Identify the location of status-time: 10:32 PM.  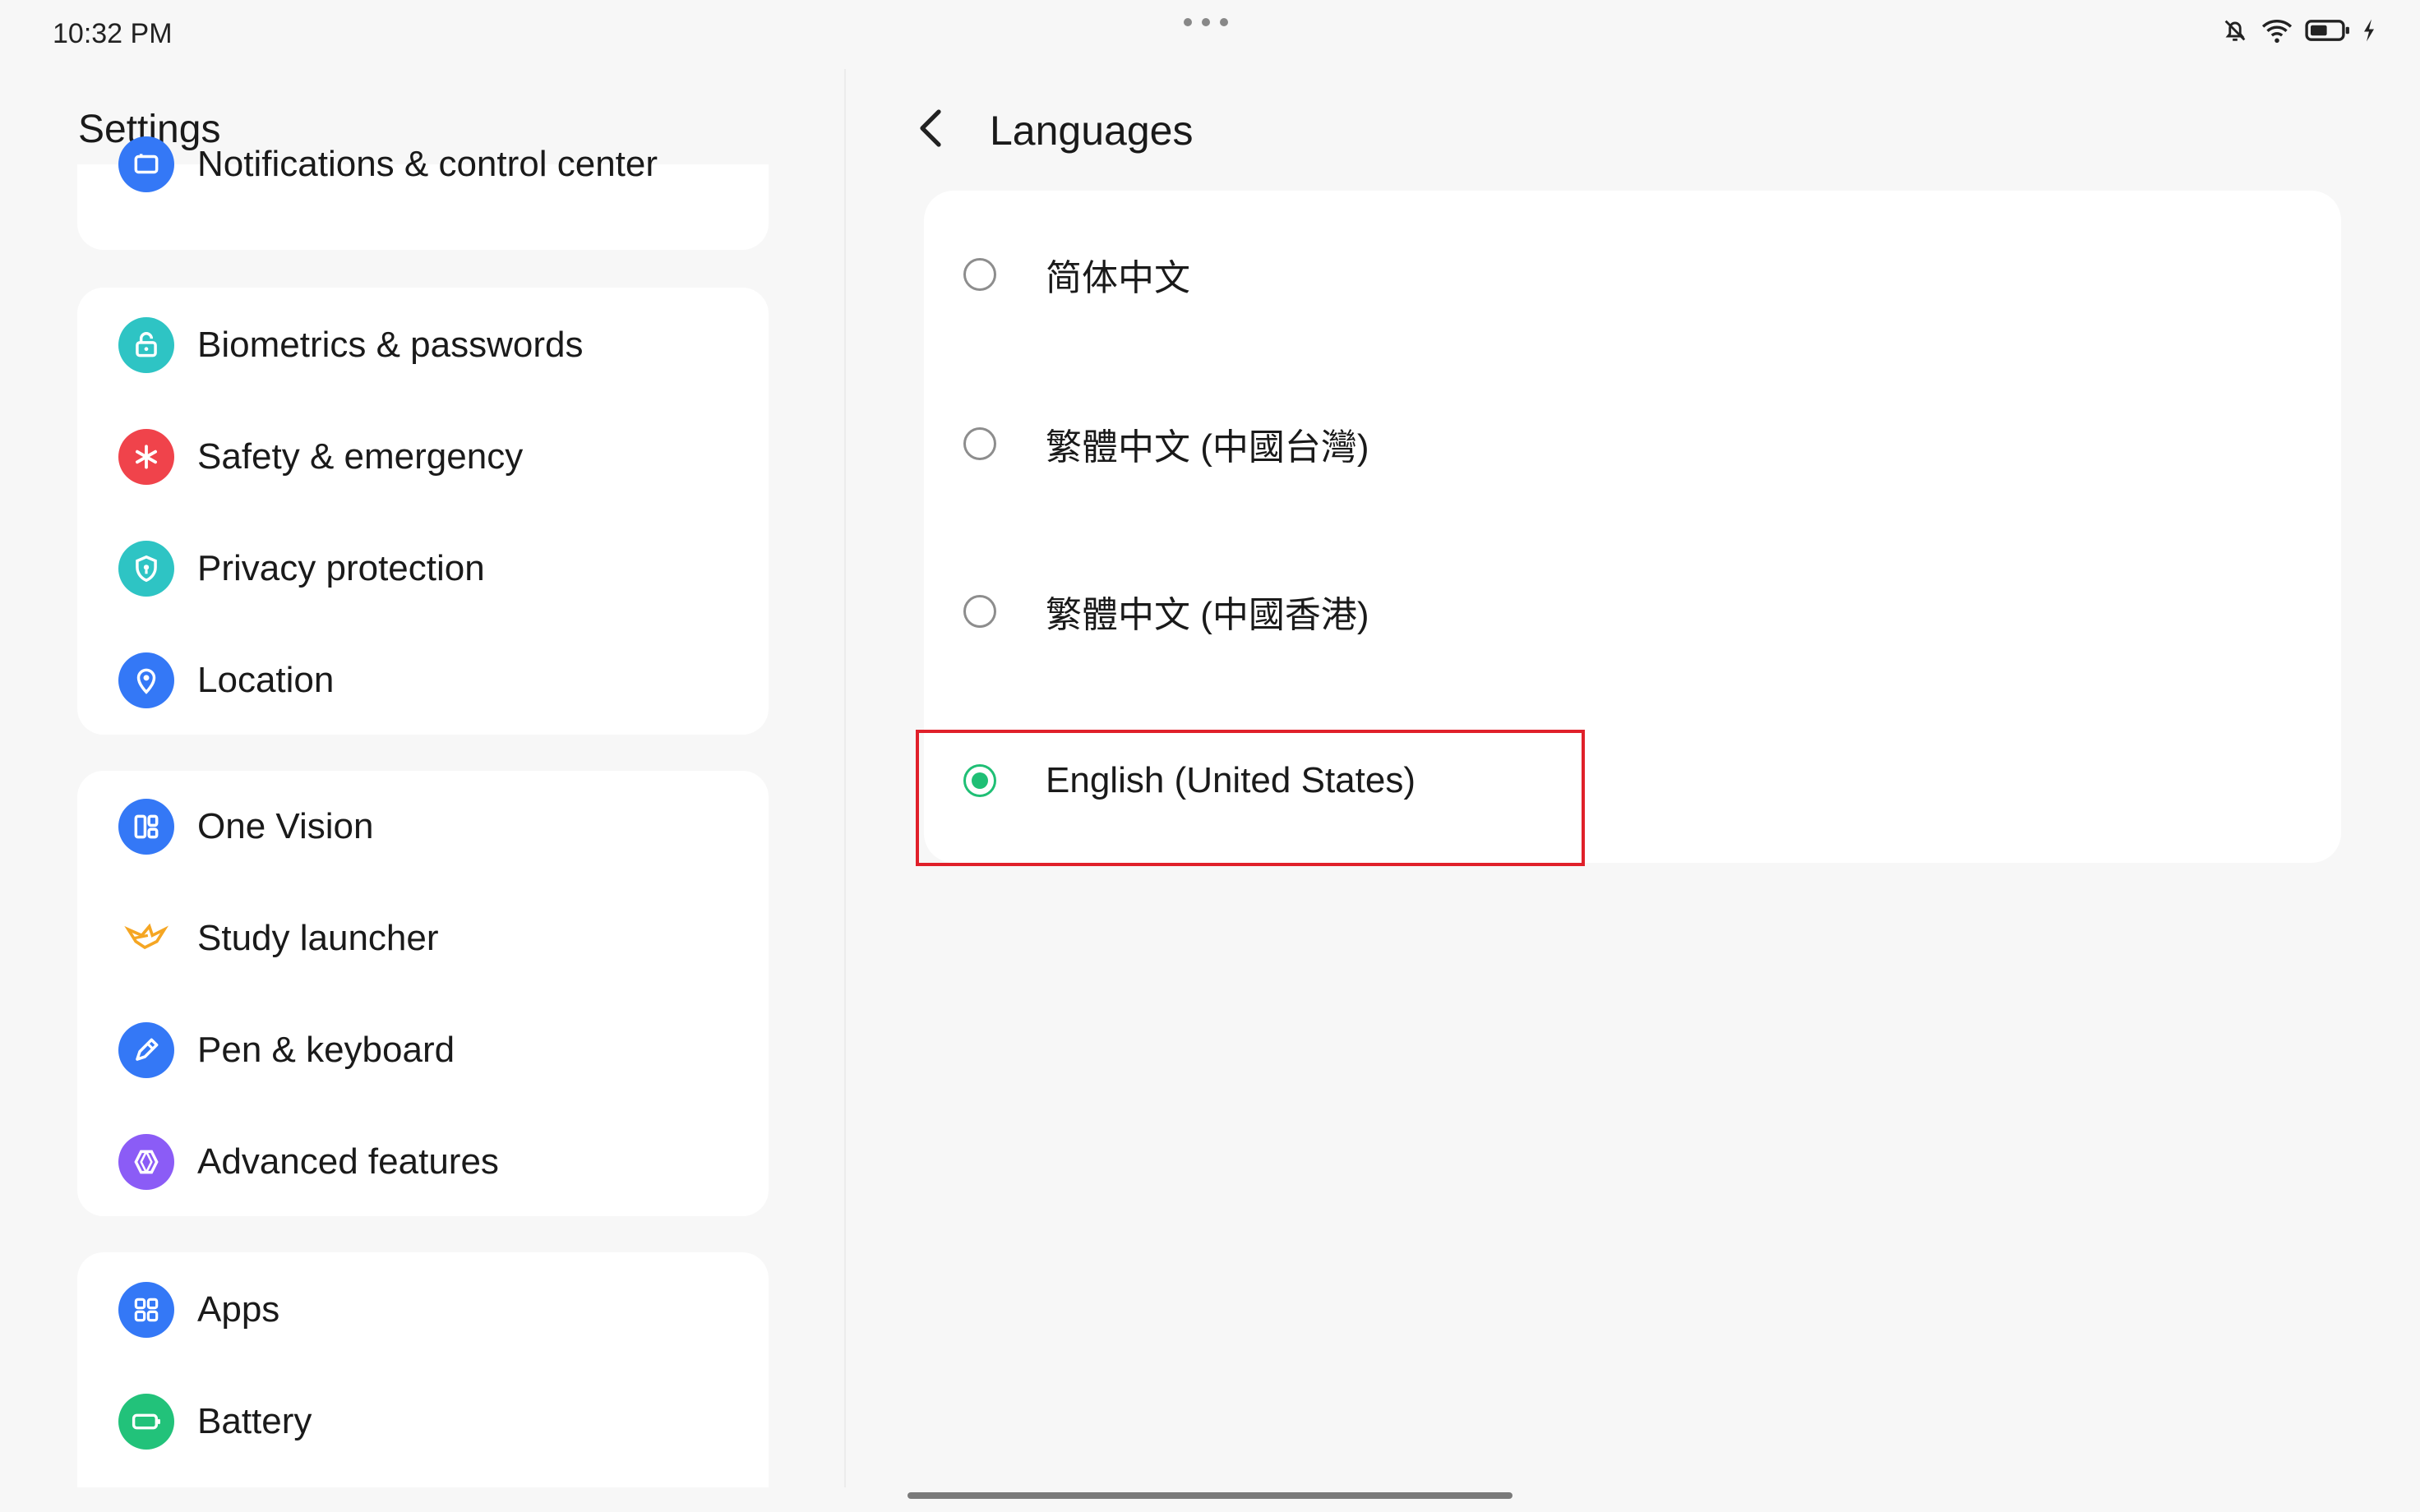
(113, 33).